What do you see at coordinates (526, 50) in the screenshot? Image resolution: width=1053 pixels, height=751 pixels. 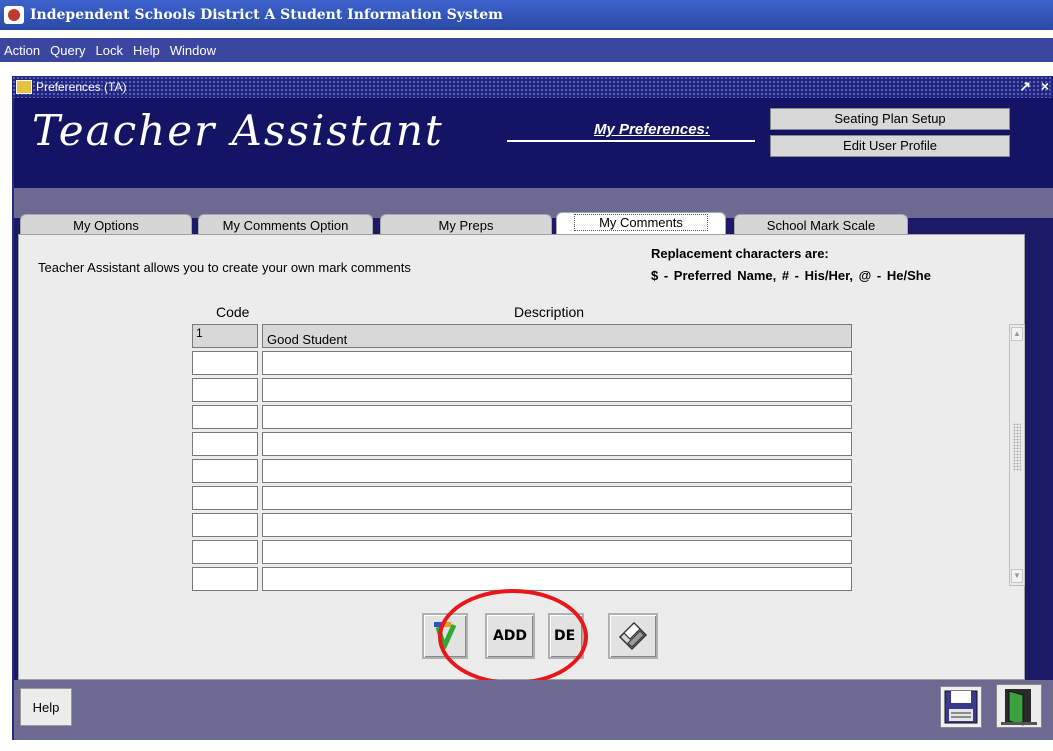 I see `menu-bar: Action Query Lock Help Window` at bounding box center [526, 50].